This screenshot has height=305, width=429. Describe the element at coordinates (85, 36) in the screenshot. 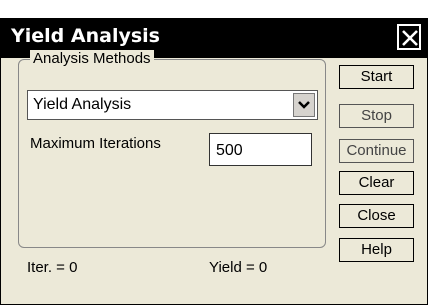

I see `dialog-title: Yield Analysis` at that location.